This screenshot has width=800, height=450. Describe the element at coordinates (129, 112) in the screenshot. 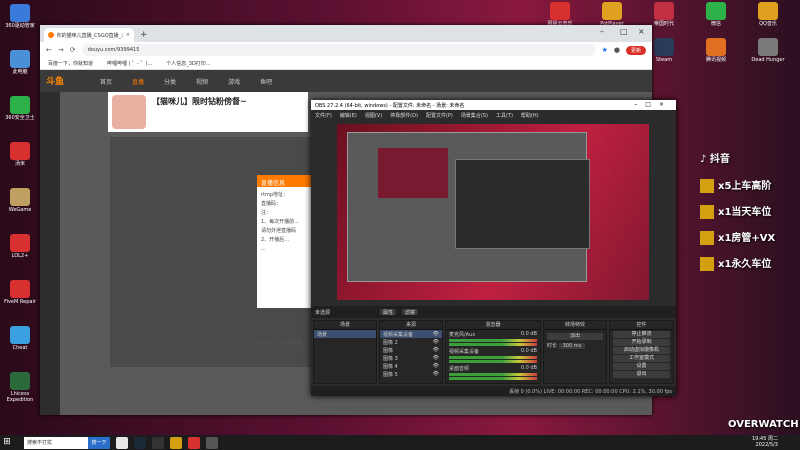

I see `streamer-avatar` at that location.